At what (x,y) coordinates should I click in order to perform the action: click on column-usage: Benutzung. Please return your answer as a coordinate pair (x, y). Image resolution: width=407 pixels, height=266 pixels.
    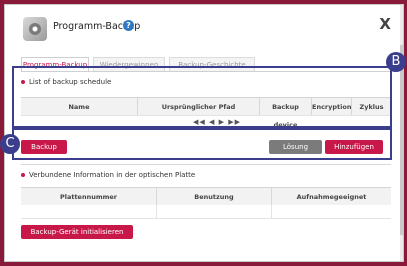
    Looking at the image, I should click on (213, 197).